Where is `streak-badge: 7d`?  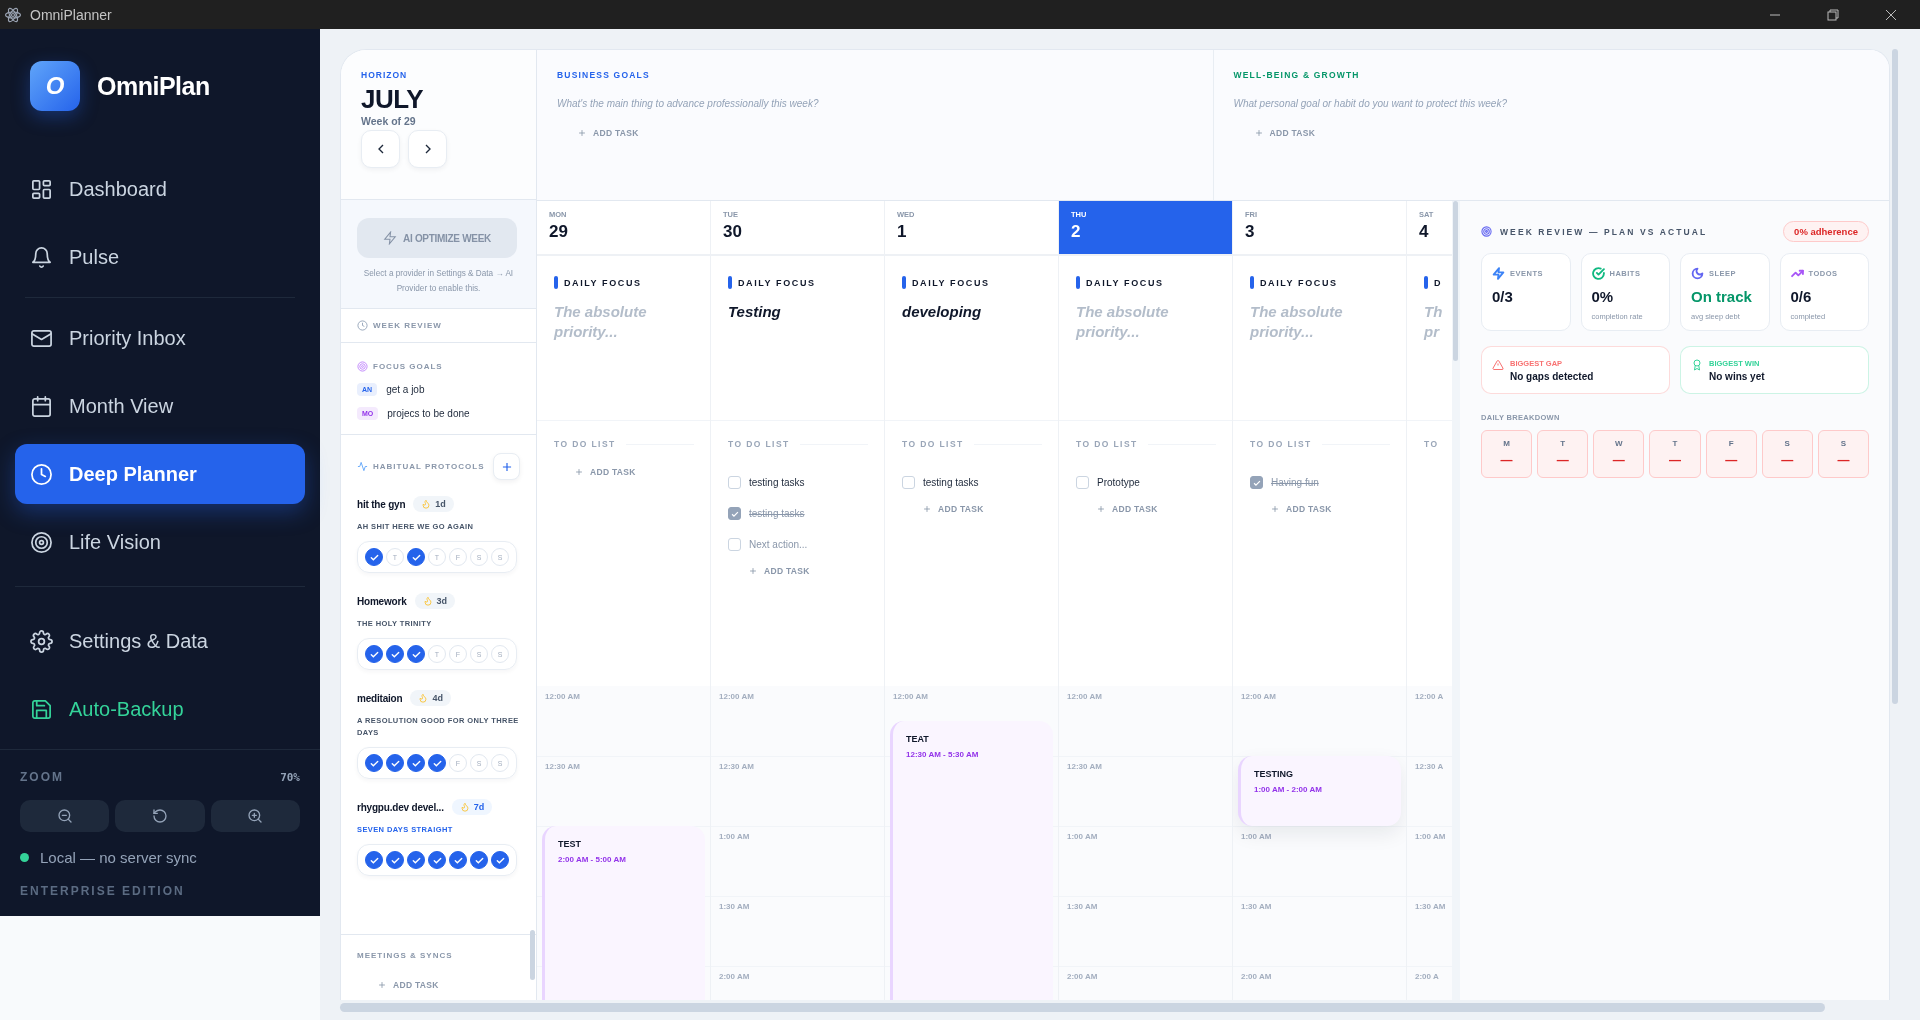
streak-badge: 7d is located at coordinates (472, 807).